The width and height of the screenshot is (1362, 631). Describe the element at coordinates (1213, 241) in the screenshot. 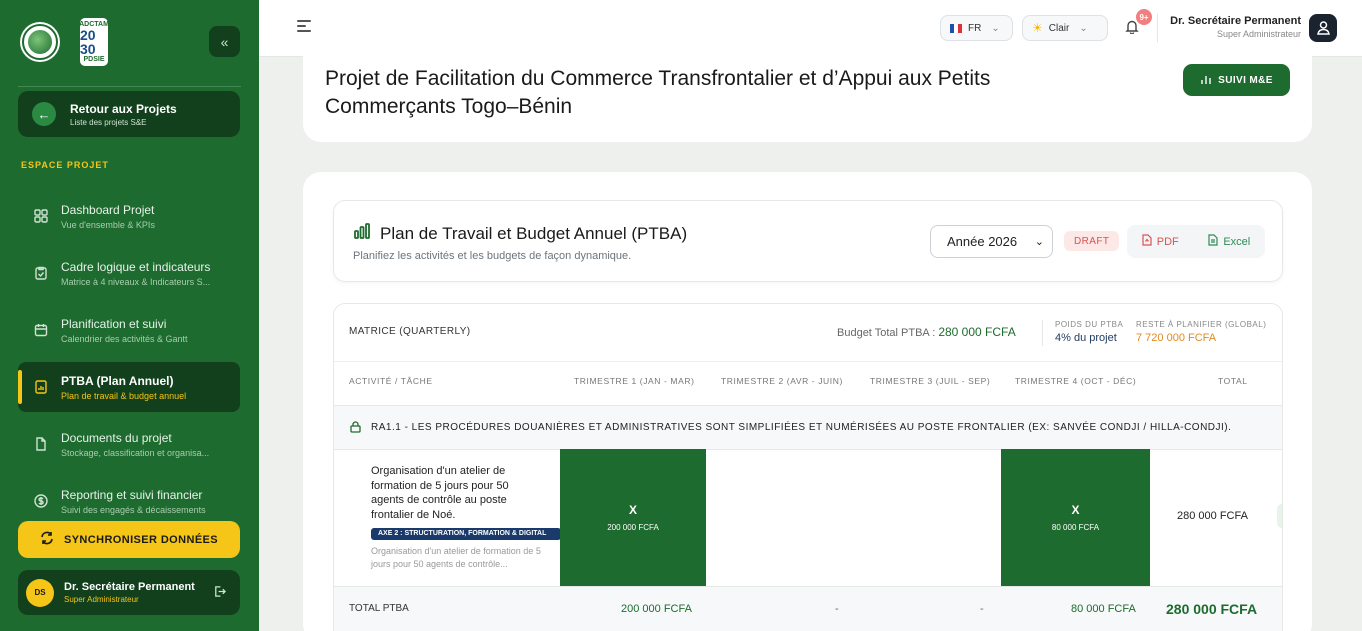

I see `excel-file-icon` at that location.